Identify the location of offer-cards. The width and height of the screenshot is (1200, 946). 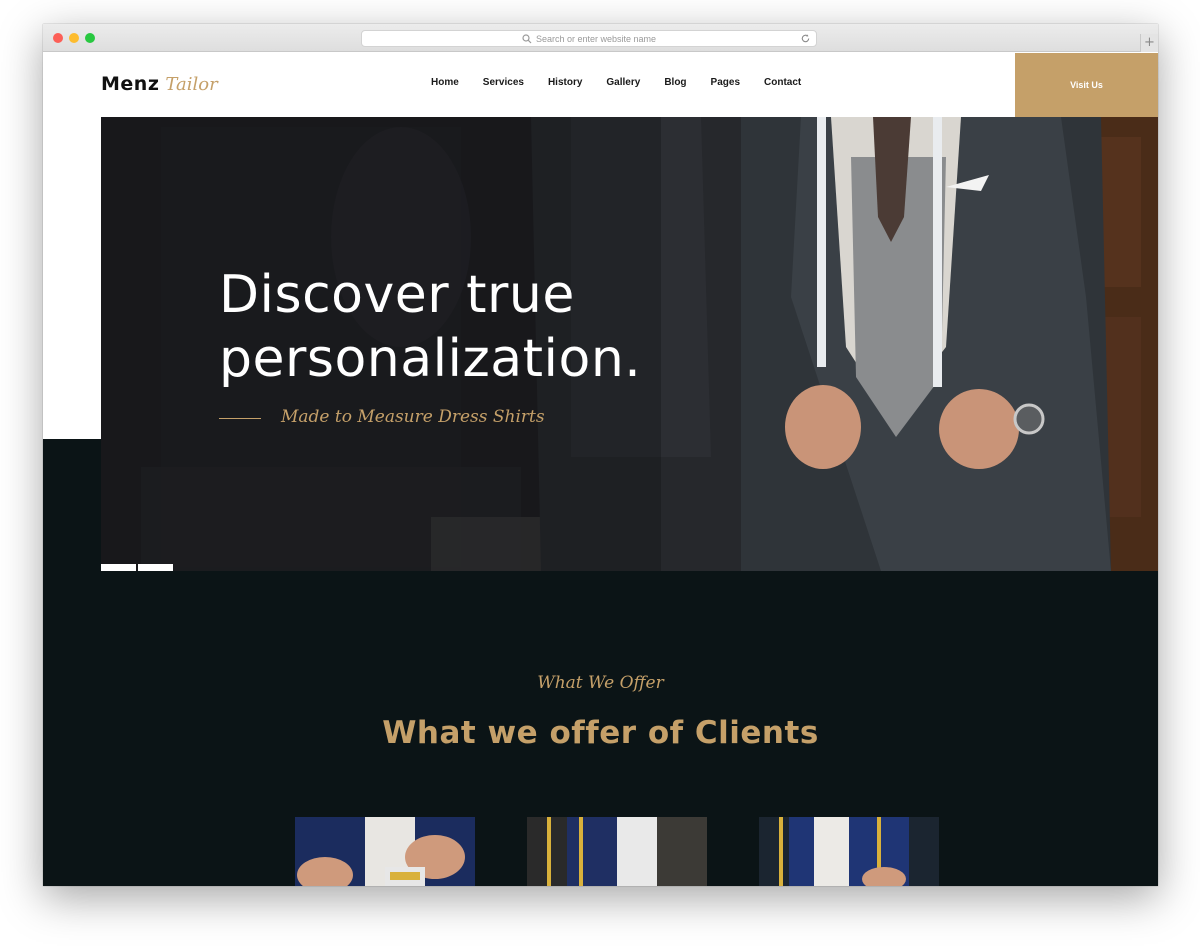
(617, 851).